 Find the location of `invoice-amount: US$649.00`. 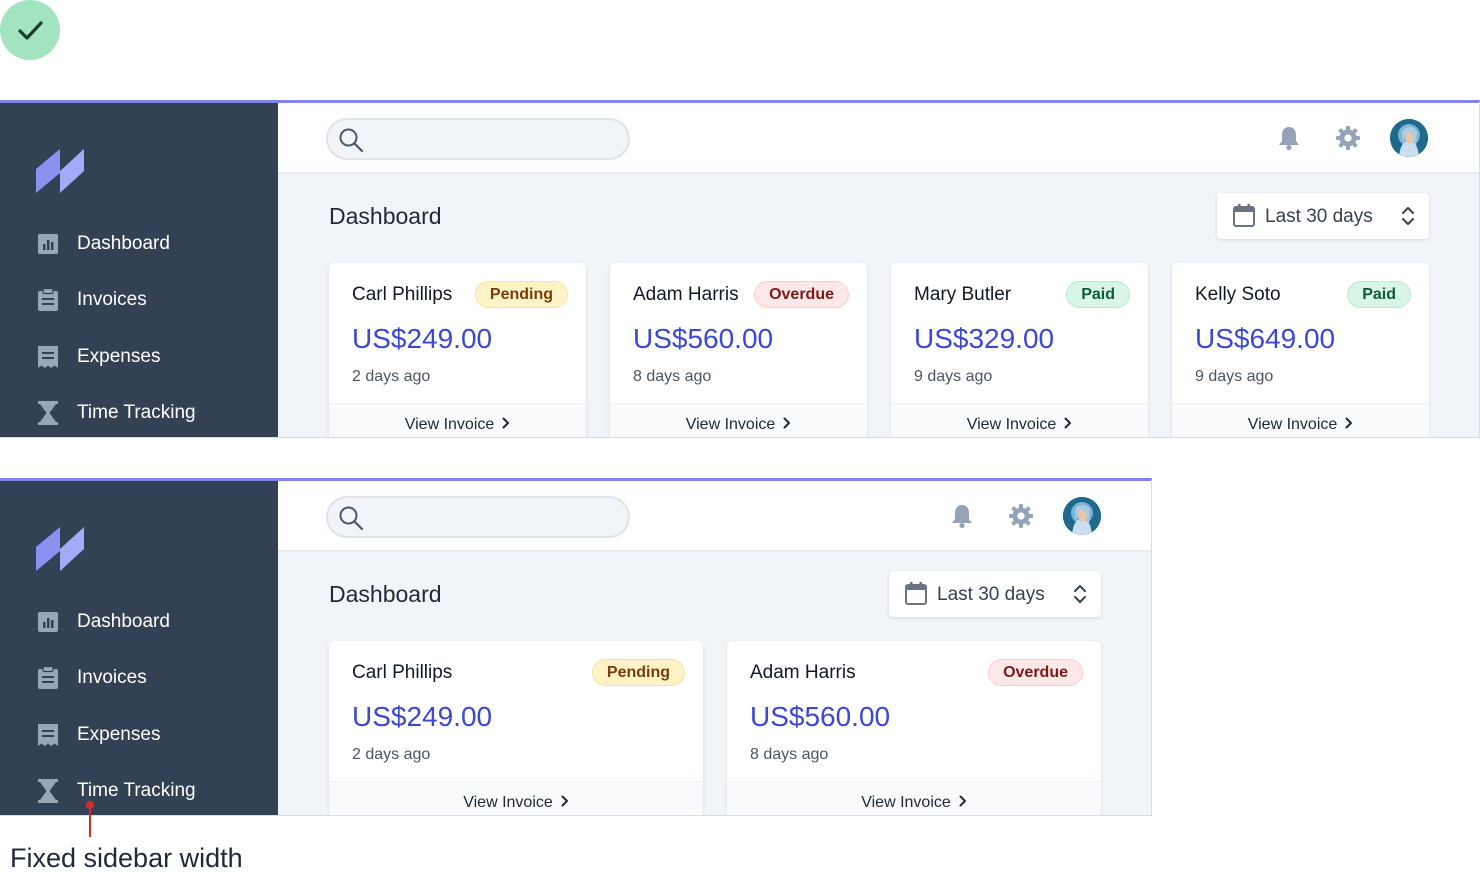

invoice-amount: US$649.00 is located at coordinates (1265, 338).